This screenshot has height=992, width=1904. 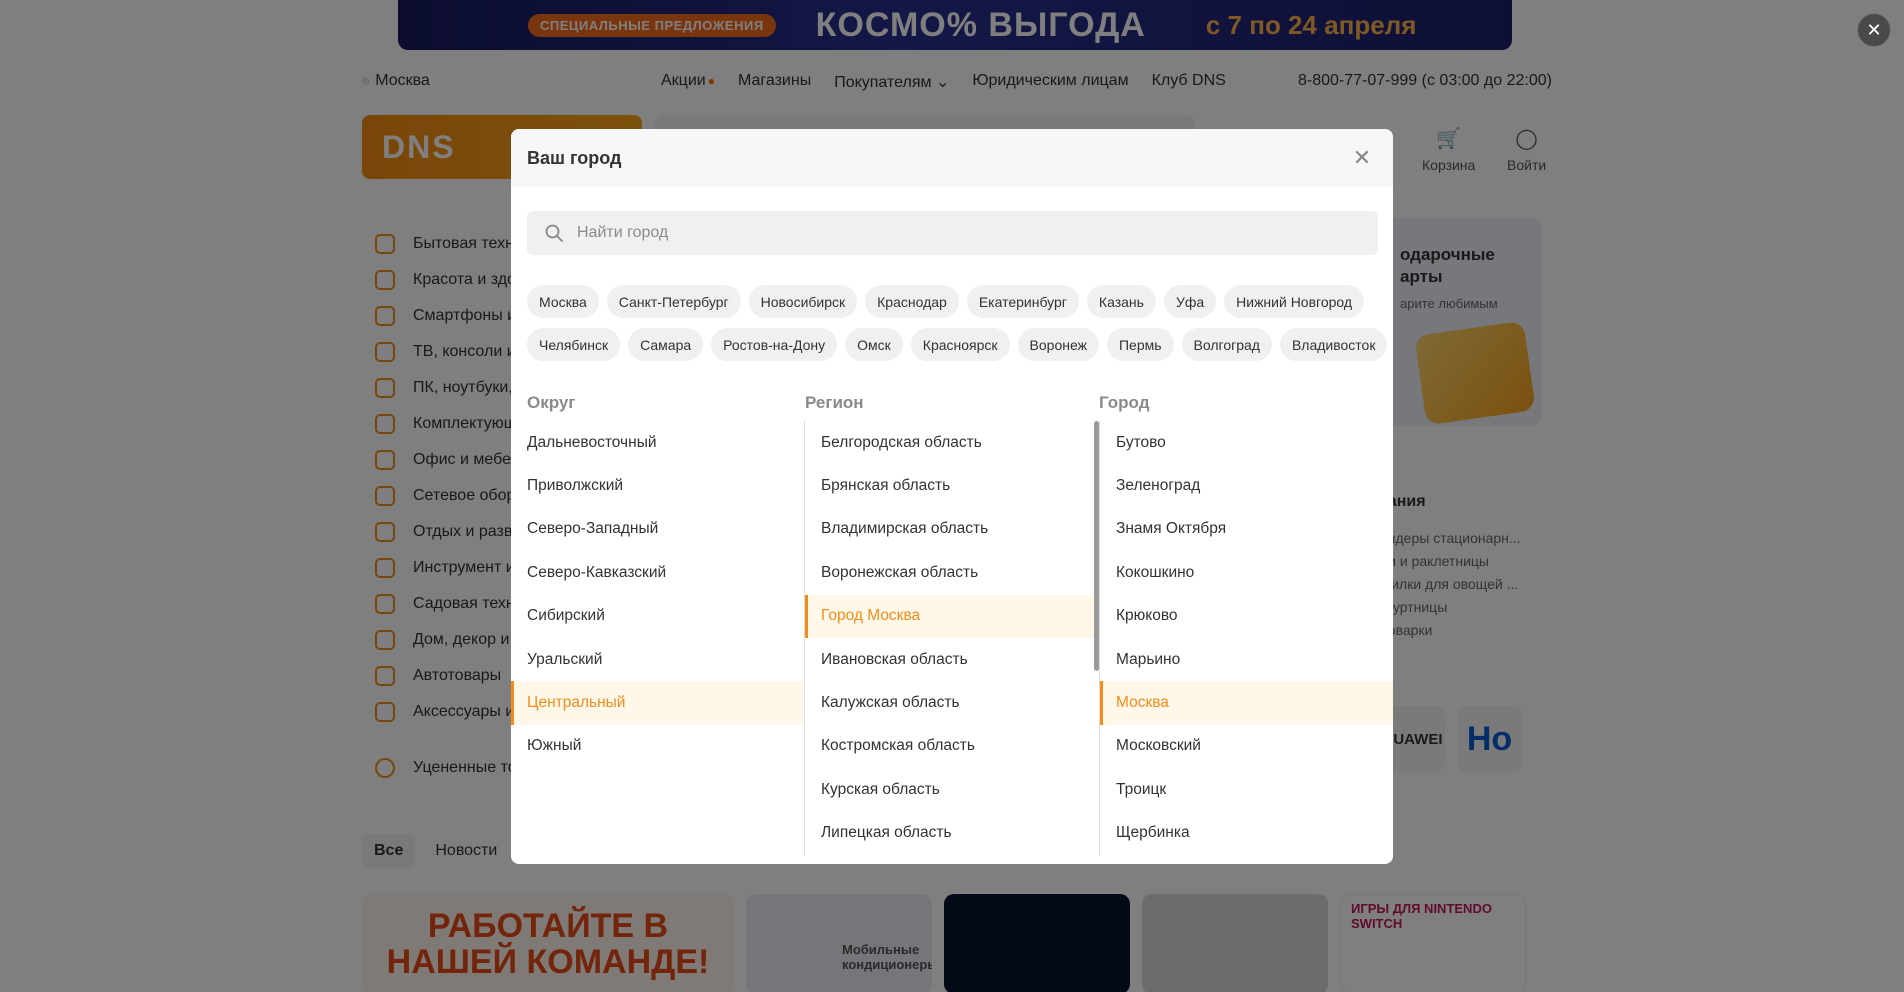 I want to click on region-item: Брянская область, so click(x=949, y=485).